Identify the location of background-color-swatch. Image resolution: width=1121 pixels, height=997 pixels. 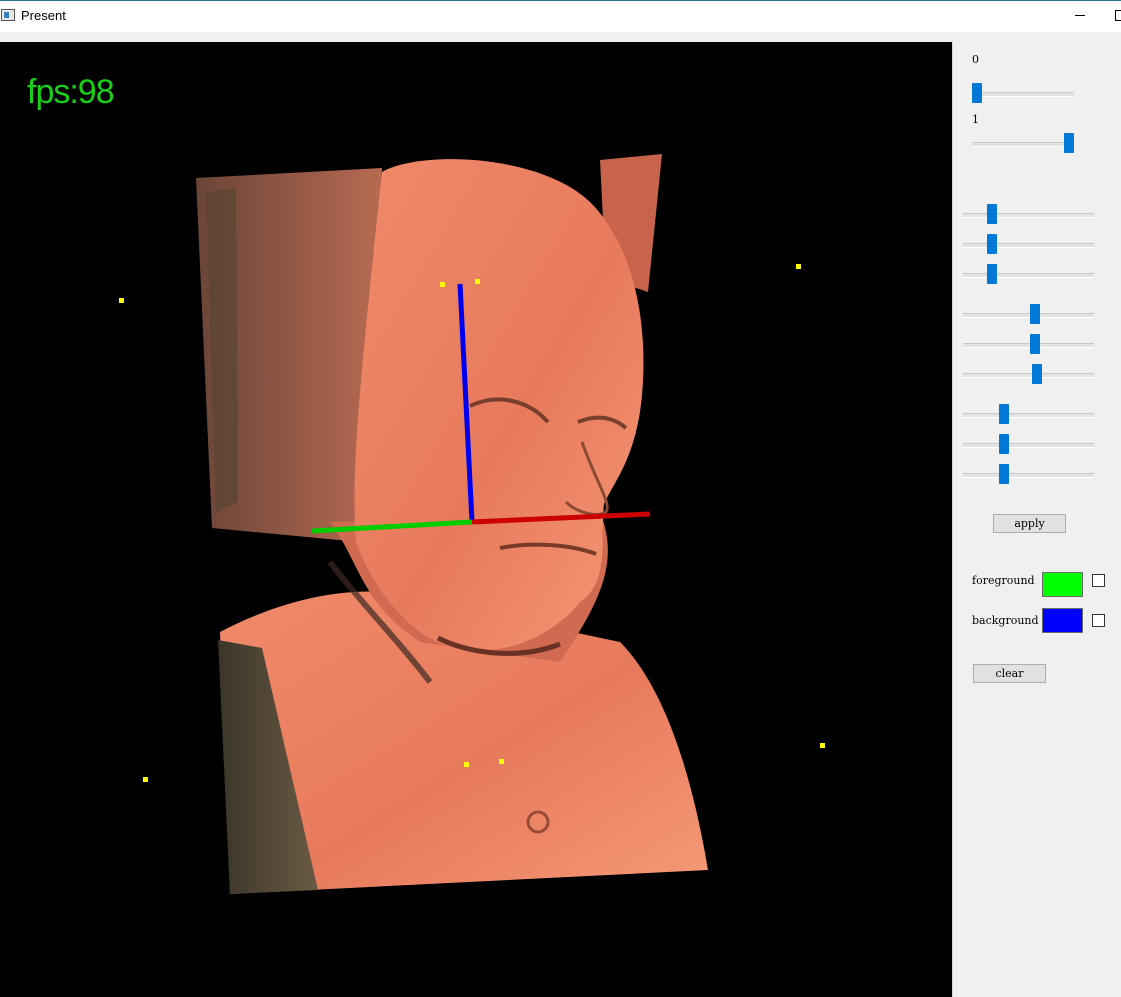
(1062, 620).